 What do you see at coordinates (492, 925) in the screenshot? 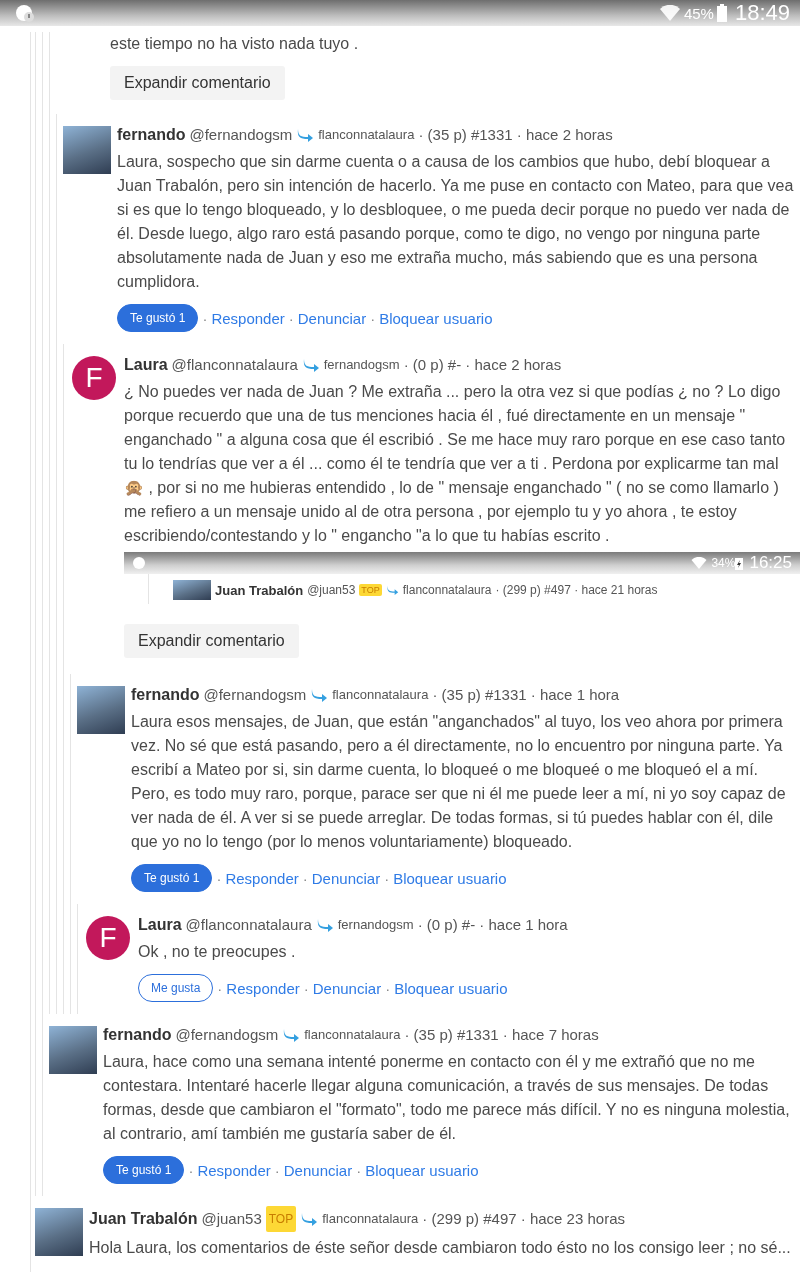
I see `comment-meta: · (0 p) #- · hace 1 hora` at bounding box center [492, 925].